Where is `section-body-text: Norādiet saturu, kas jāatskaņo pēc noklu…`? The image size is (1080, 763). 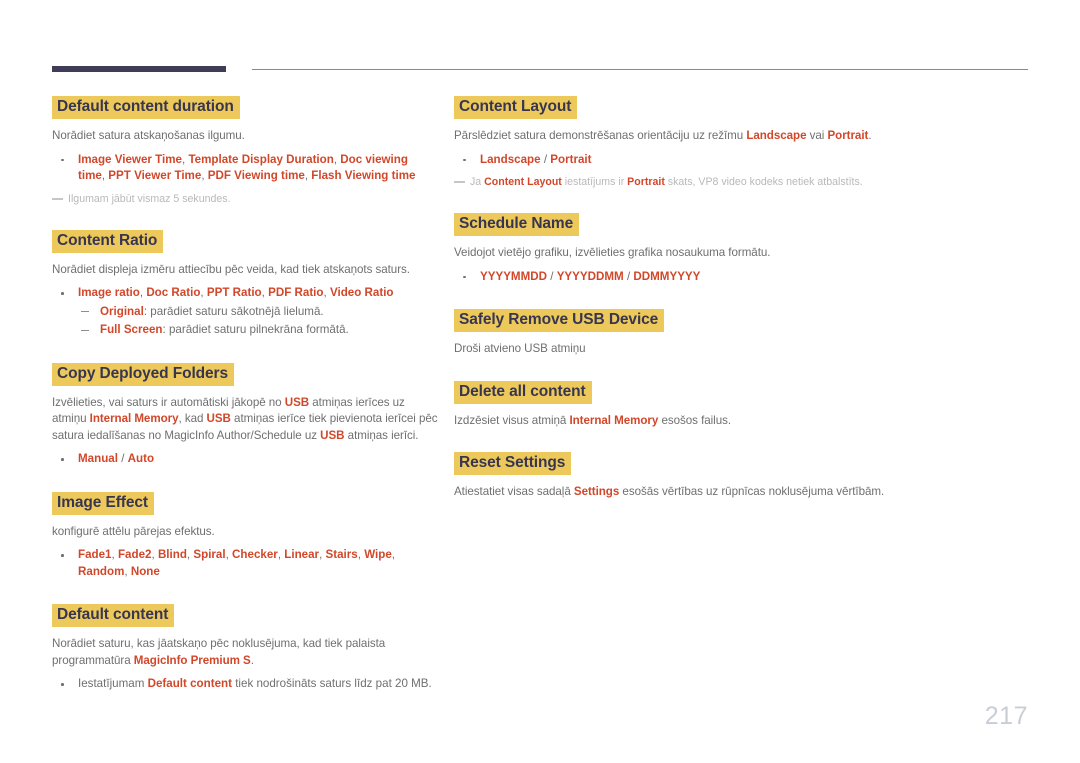 section-body-text: Norādiet saturu, kas jāatskaņo pēc noklu… is located at coordinates (219, 652).